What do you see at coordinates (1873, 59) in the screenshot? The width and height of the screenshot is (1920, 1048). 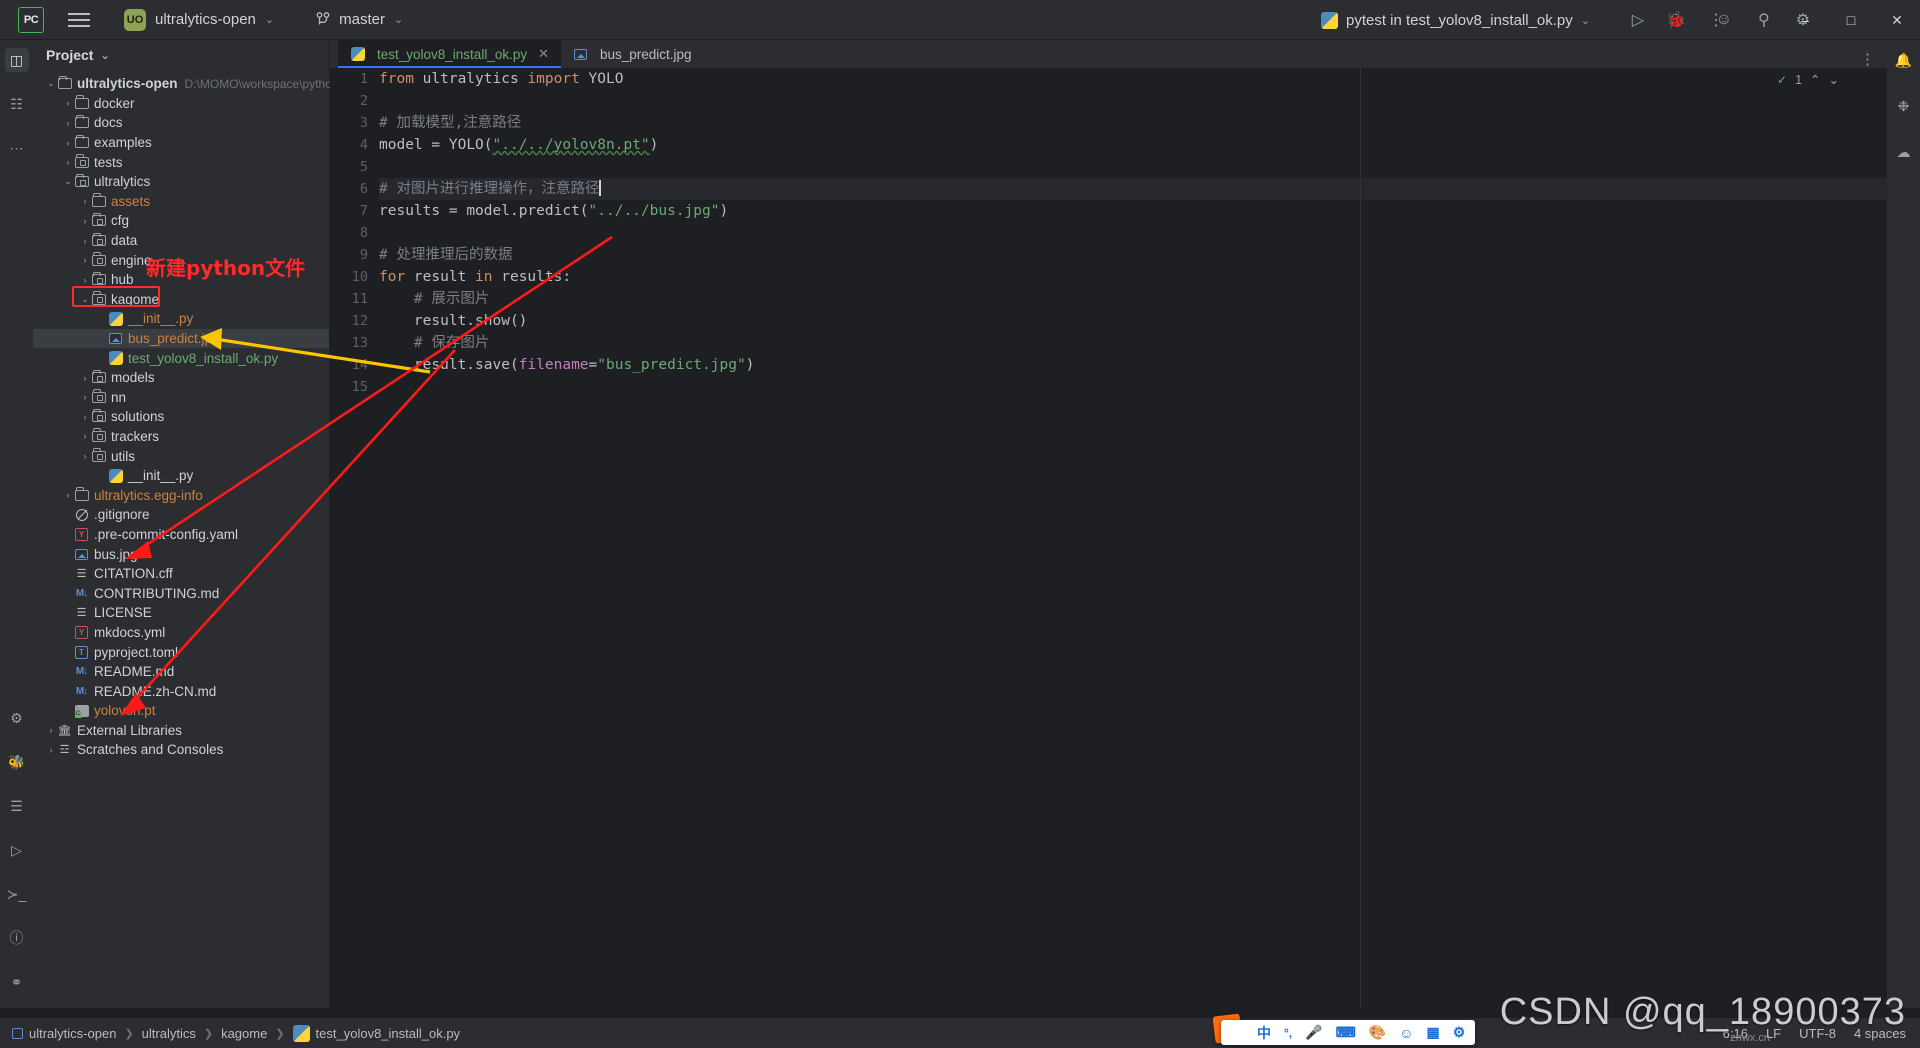 I see `editor-options-icon: ⋮` at bounding box center [1873, 59].